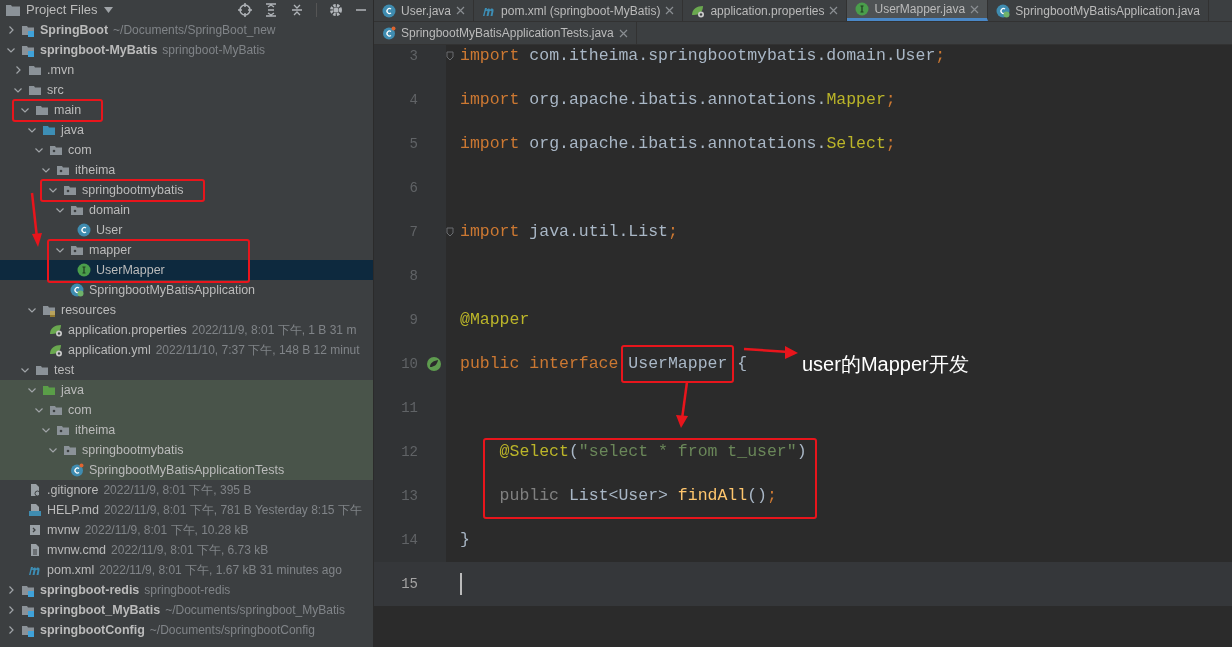 Image resolution: width=1232 pixels, height=647 pixels. I want to click on tree-item: .gitignore 2022/11/9, 8:01 下午, 395 B, so click(186, 490).